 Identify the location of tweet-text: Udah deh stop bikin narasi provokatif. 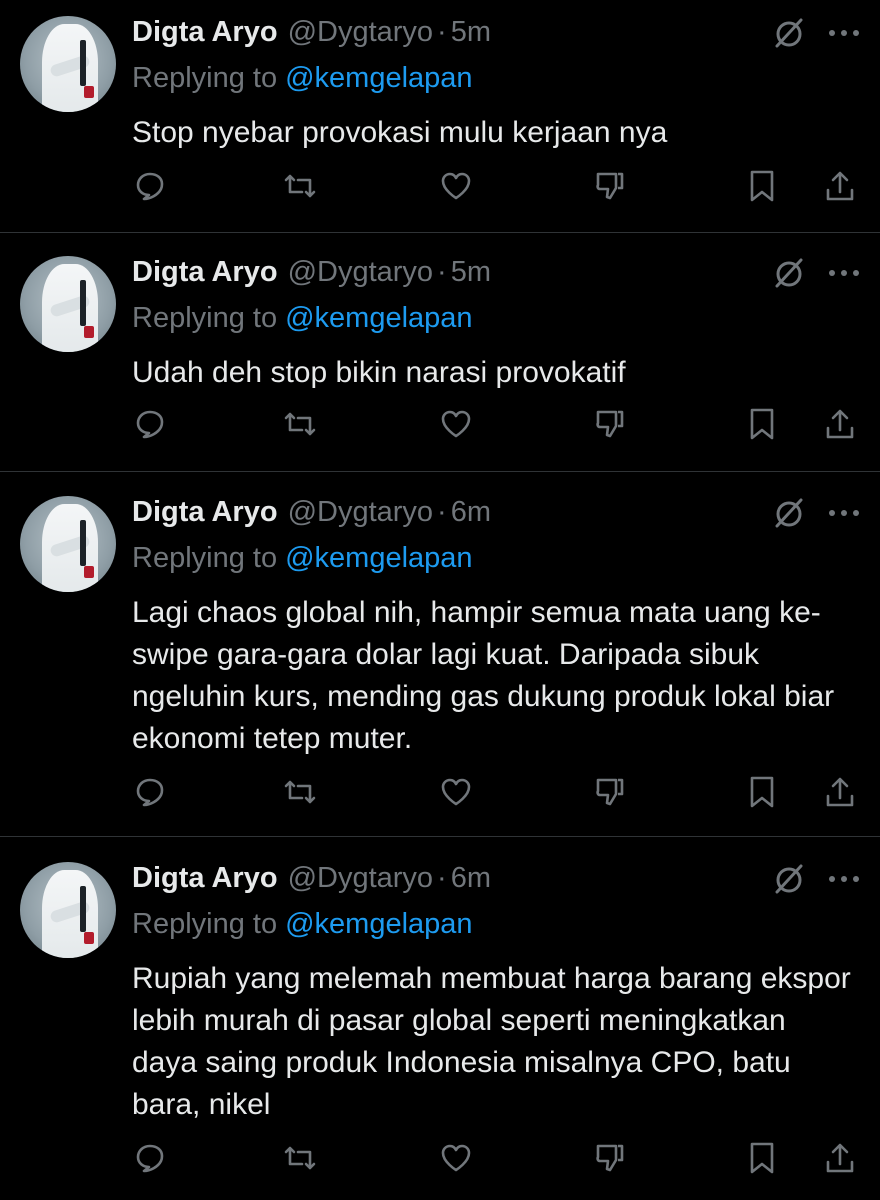
(379, 372).